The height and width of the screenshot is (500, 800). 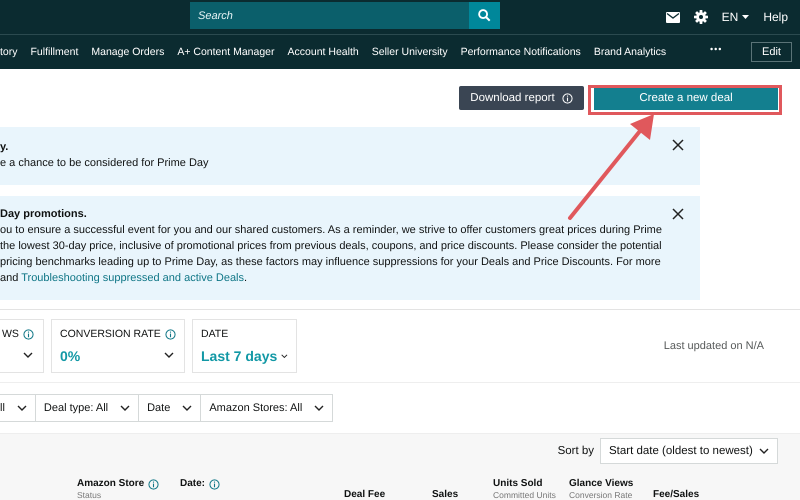 I want to click on nav-item: Performance Notifications, so click(x=520, y=52).